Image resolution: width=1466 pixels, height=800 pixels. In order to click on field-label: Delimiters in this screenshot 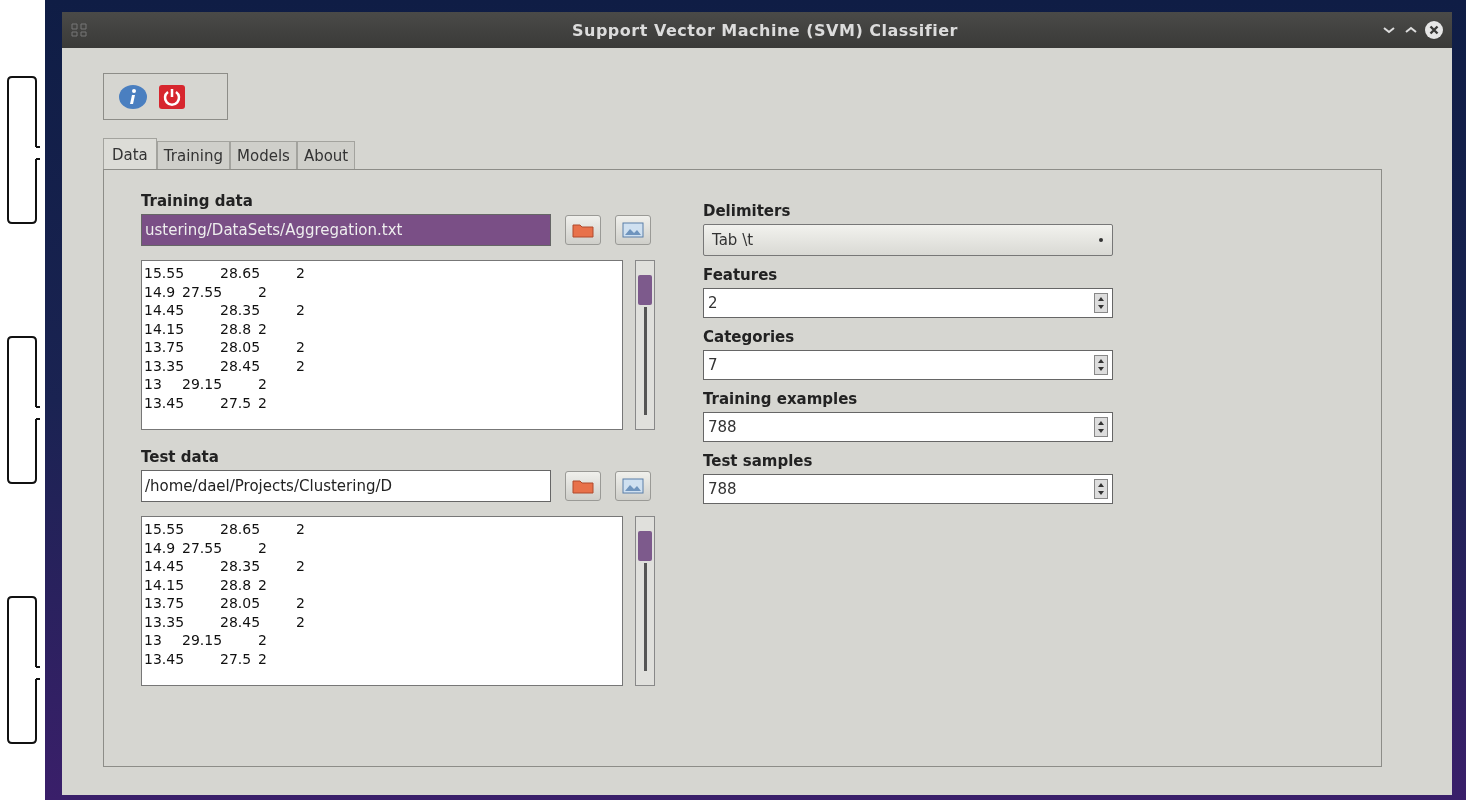, I will do `click(747, 211)`.